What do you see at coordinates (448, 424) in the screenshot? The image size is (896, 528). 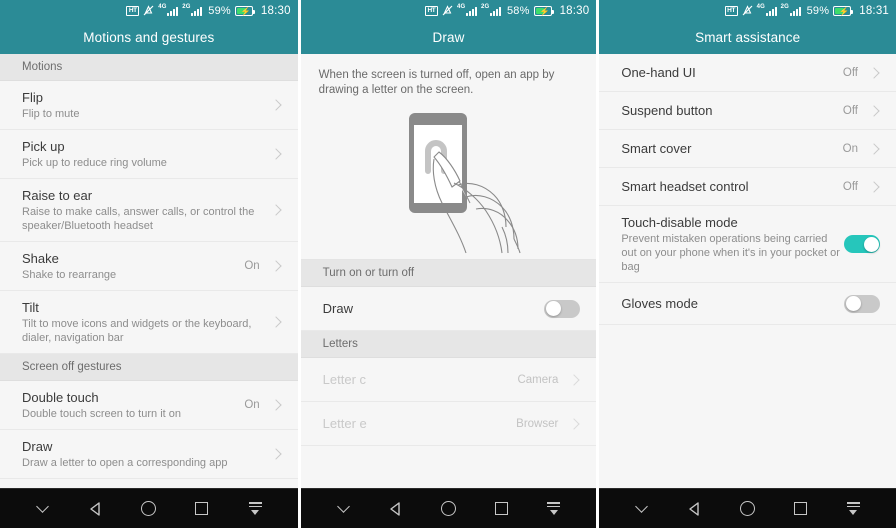 I see `list-item: Letter e Browser` at bounding box center [448, 424].